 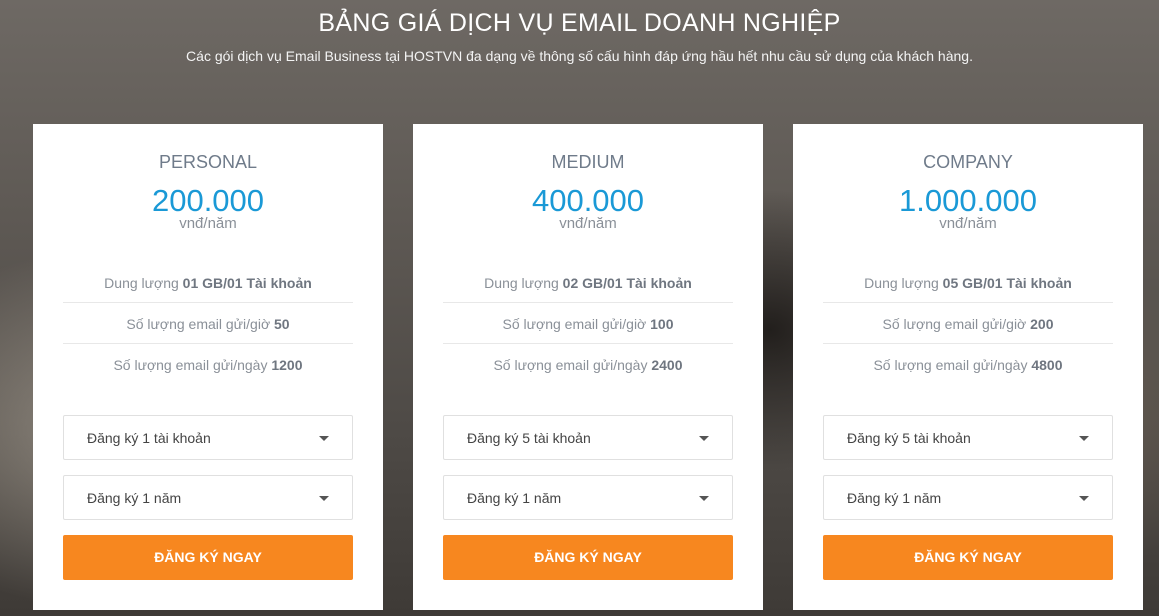 I want to click on feature-storage: Dung lượng 01 GB/01 Tài khoản, so click(x=208, y=283).